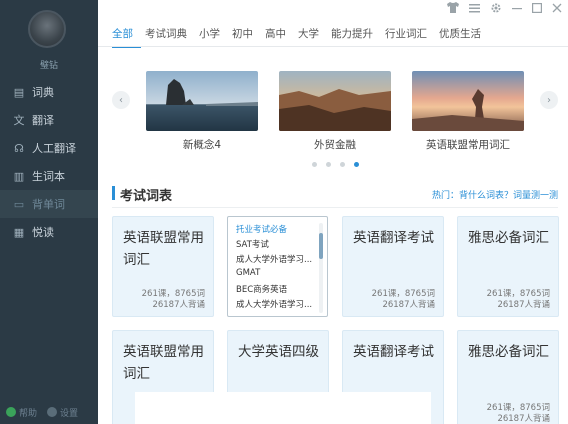 The height and width of the screenshot is (424, 568). I want to click on chevron-right-icon: ›, so click(549, 100).